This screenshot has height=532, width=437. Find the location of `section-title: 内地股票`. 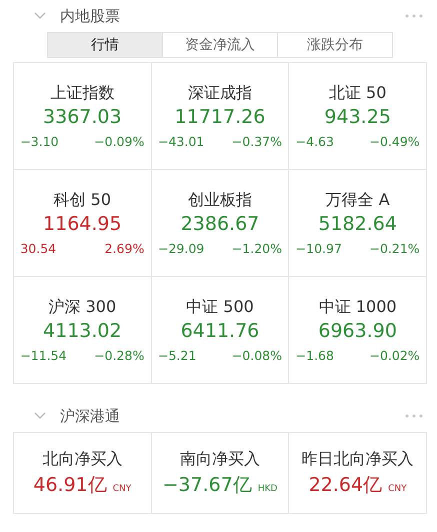

section-title: 内地股票 is located at coordinates (90, 16).